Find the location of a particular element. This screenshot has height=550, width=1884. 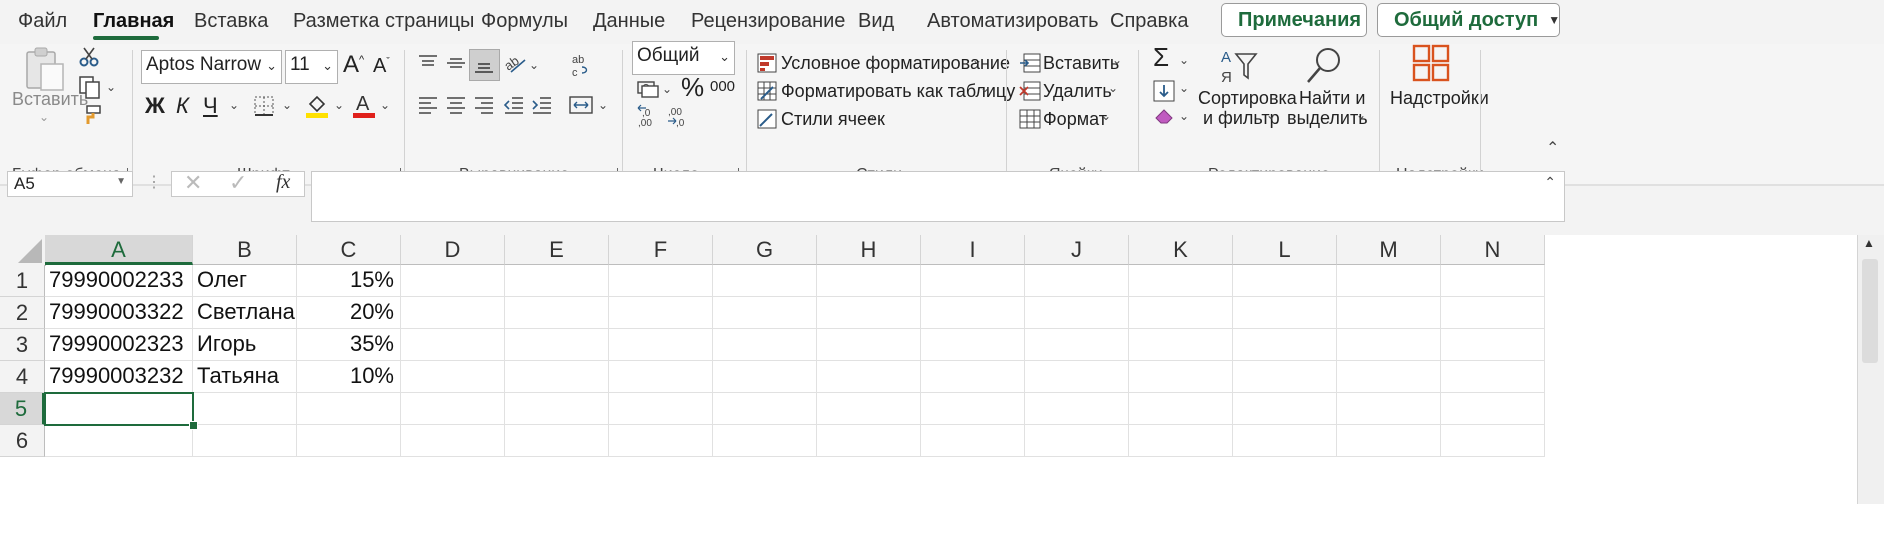

cell-b1: Олег is located at coordinates (245, 281).